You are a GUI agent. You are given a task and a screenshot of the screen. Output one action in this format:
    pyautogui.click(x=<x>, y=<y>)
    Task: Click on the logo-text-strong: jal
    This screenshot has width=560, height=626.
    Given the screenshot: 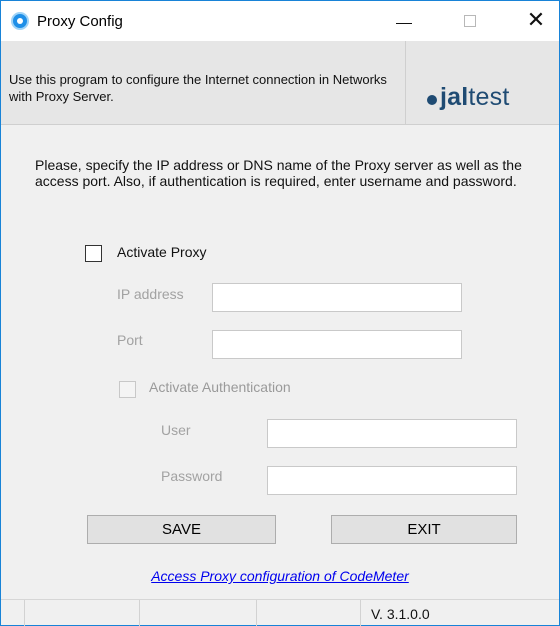 What is the action you would take?
    pyautogui.click(x=454, y=96)
    